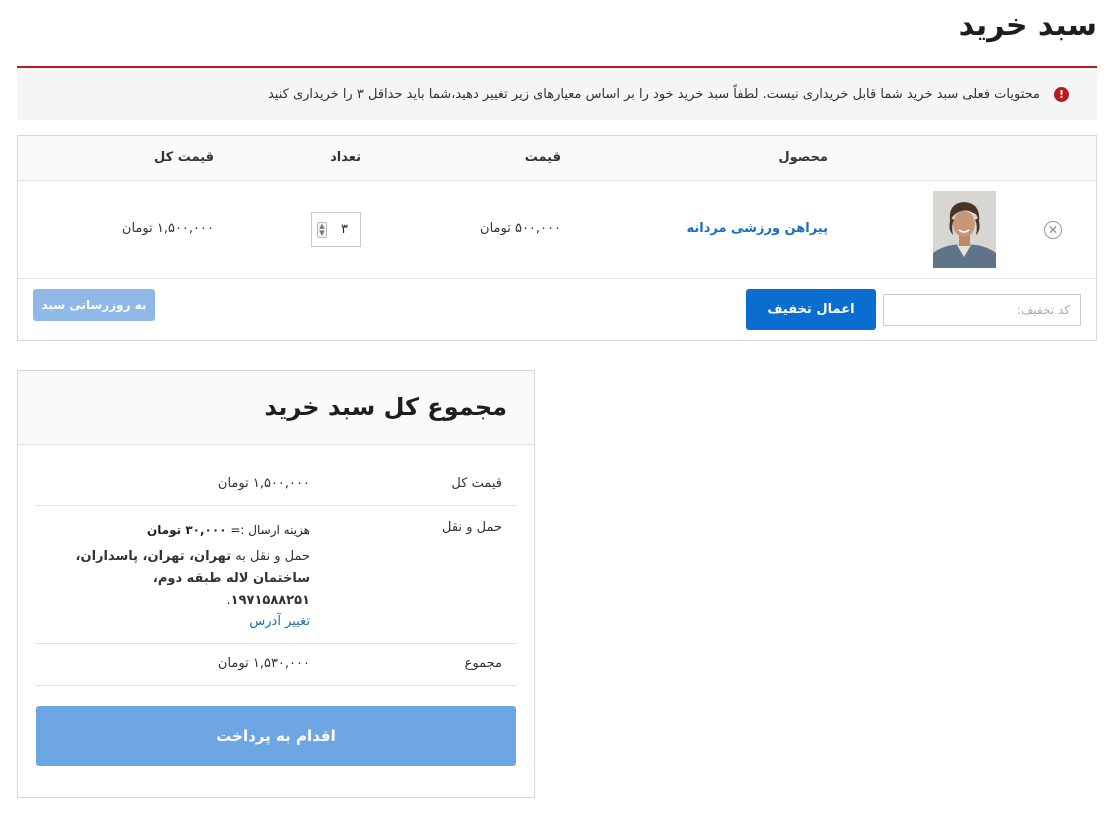 The height and width of the screenshot is (816, 1111). Describe the element at coordinates (272, 556) in the screenshot. I see `shipping-destination-prefix: حمل و نقل به` at that location.